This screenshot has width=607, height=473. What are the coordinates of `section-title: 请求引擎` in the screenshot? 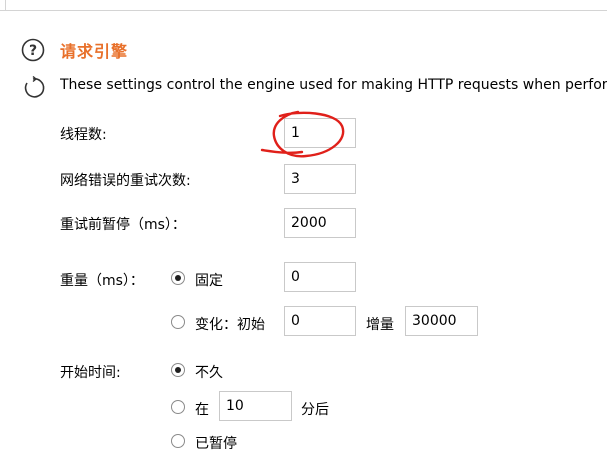 It's located at (94, 51).